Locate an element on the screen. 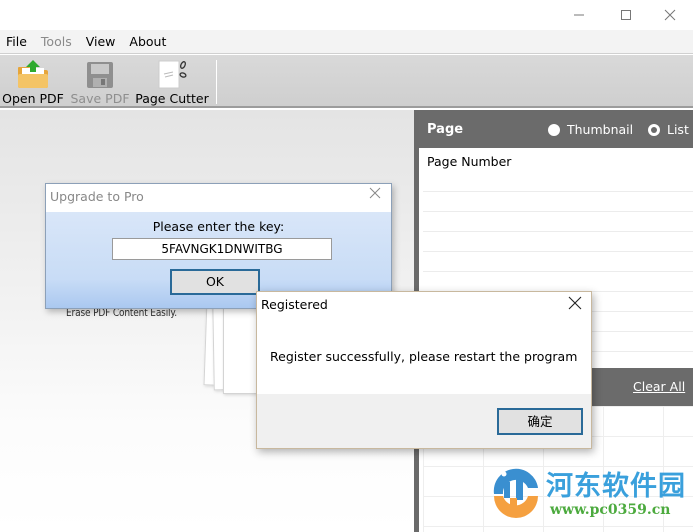  open-pdf-button: Open PDF is located at coordinates (33, 81).